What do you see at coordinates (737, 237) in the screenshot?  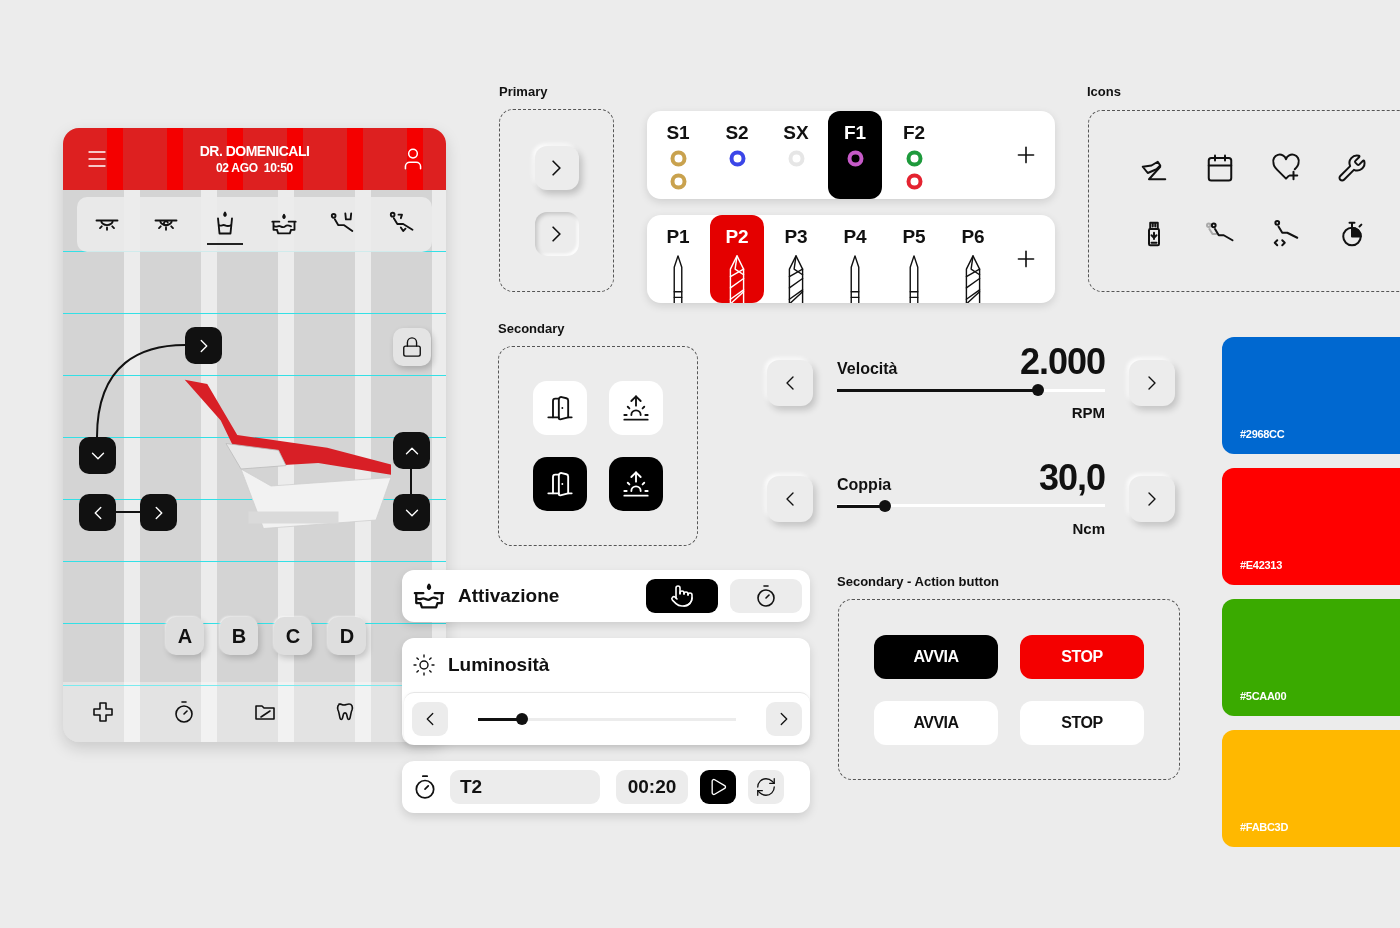 I see `bur-label: P2` at bounding box center [737, 237].